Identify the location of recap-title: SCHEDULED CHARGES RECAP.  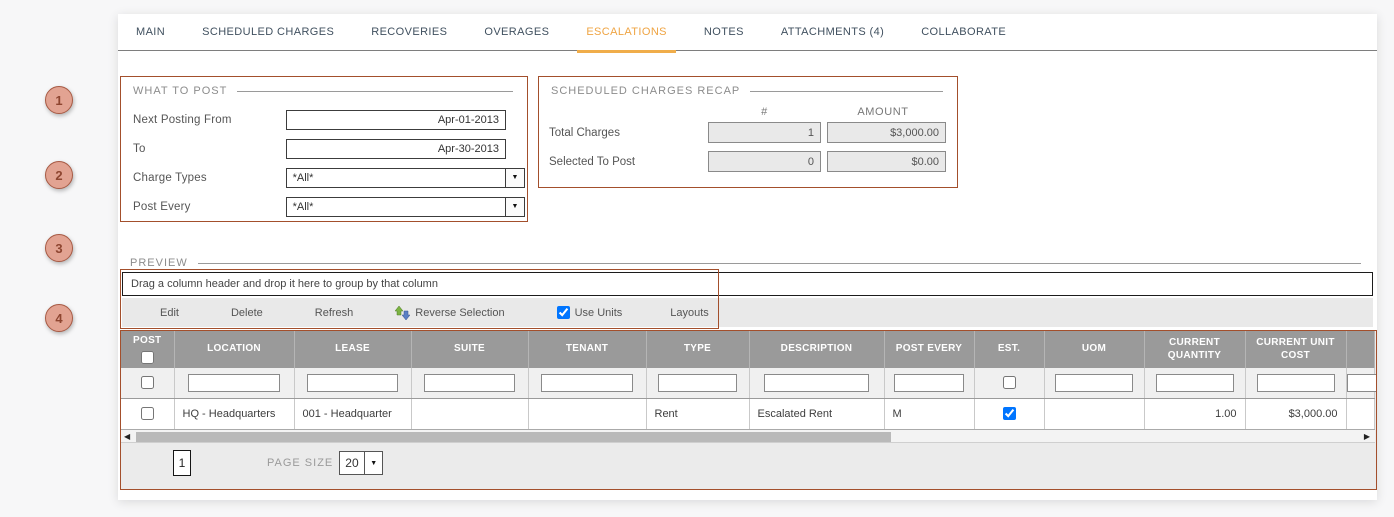
(748, 87).